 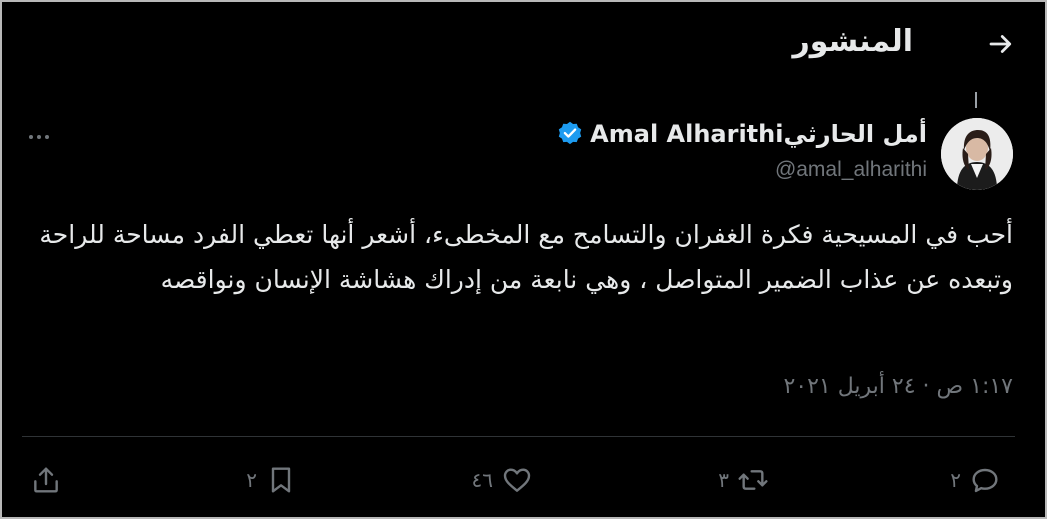 What do you see at coordinates (758, 134) in the screenshot?
I see `author-name: أمل الحارثيAmal Alharithi` at bounding box center [758, 134].